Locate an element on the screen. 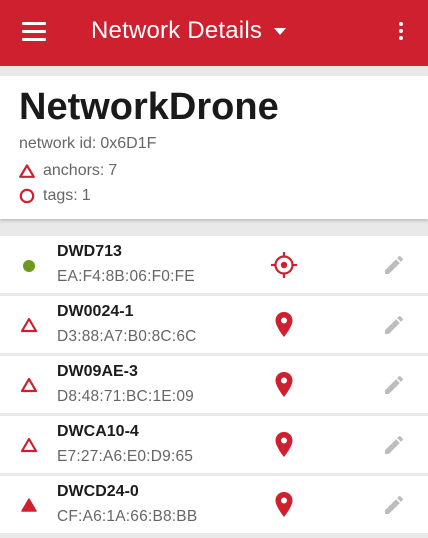  network-selector-dropdown: Network Details is located at coordinates (189, 31).